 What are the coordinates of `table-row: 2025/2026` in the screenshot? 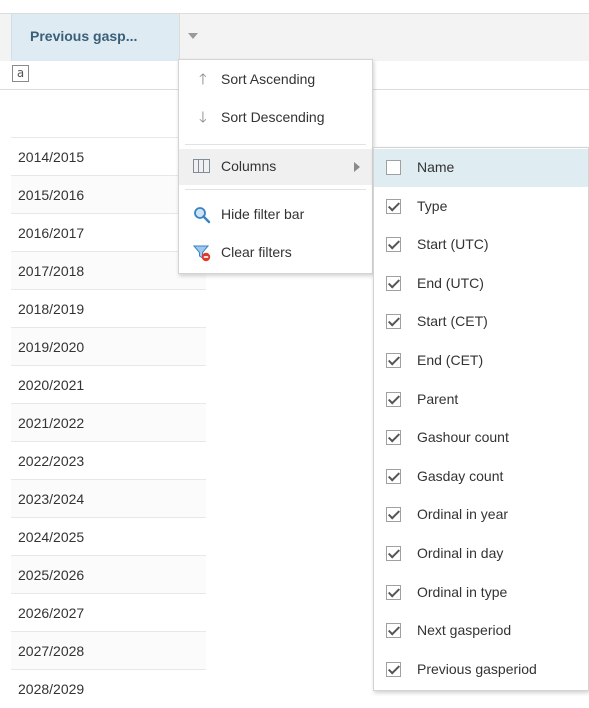 It's located at (108, 574).